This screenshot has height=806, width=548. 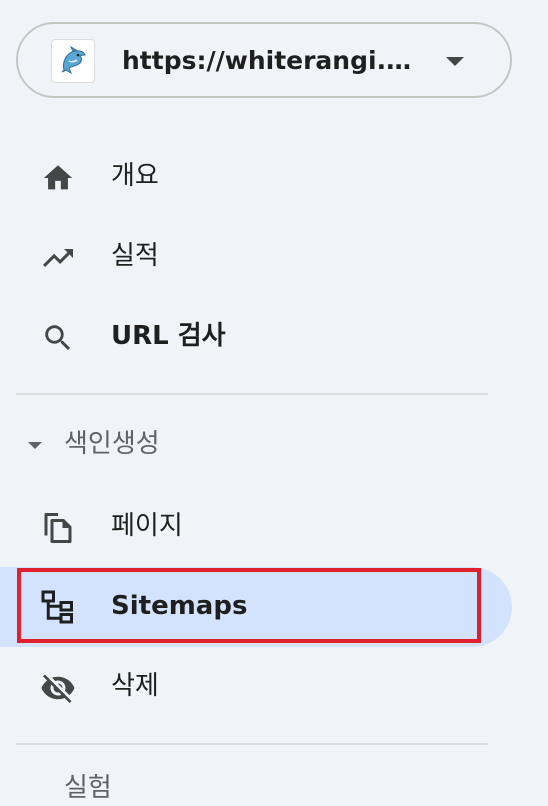 I want to click on nav-item-pages: 페이지, so click(x=256, y=526).